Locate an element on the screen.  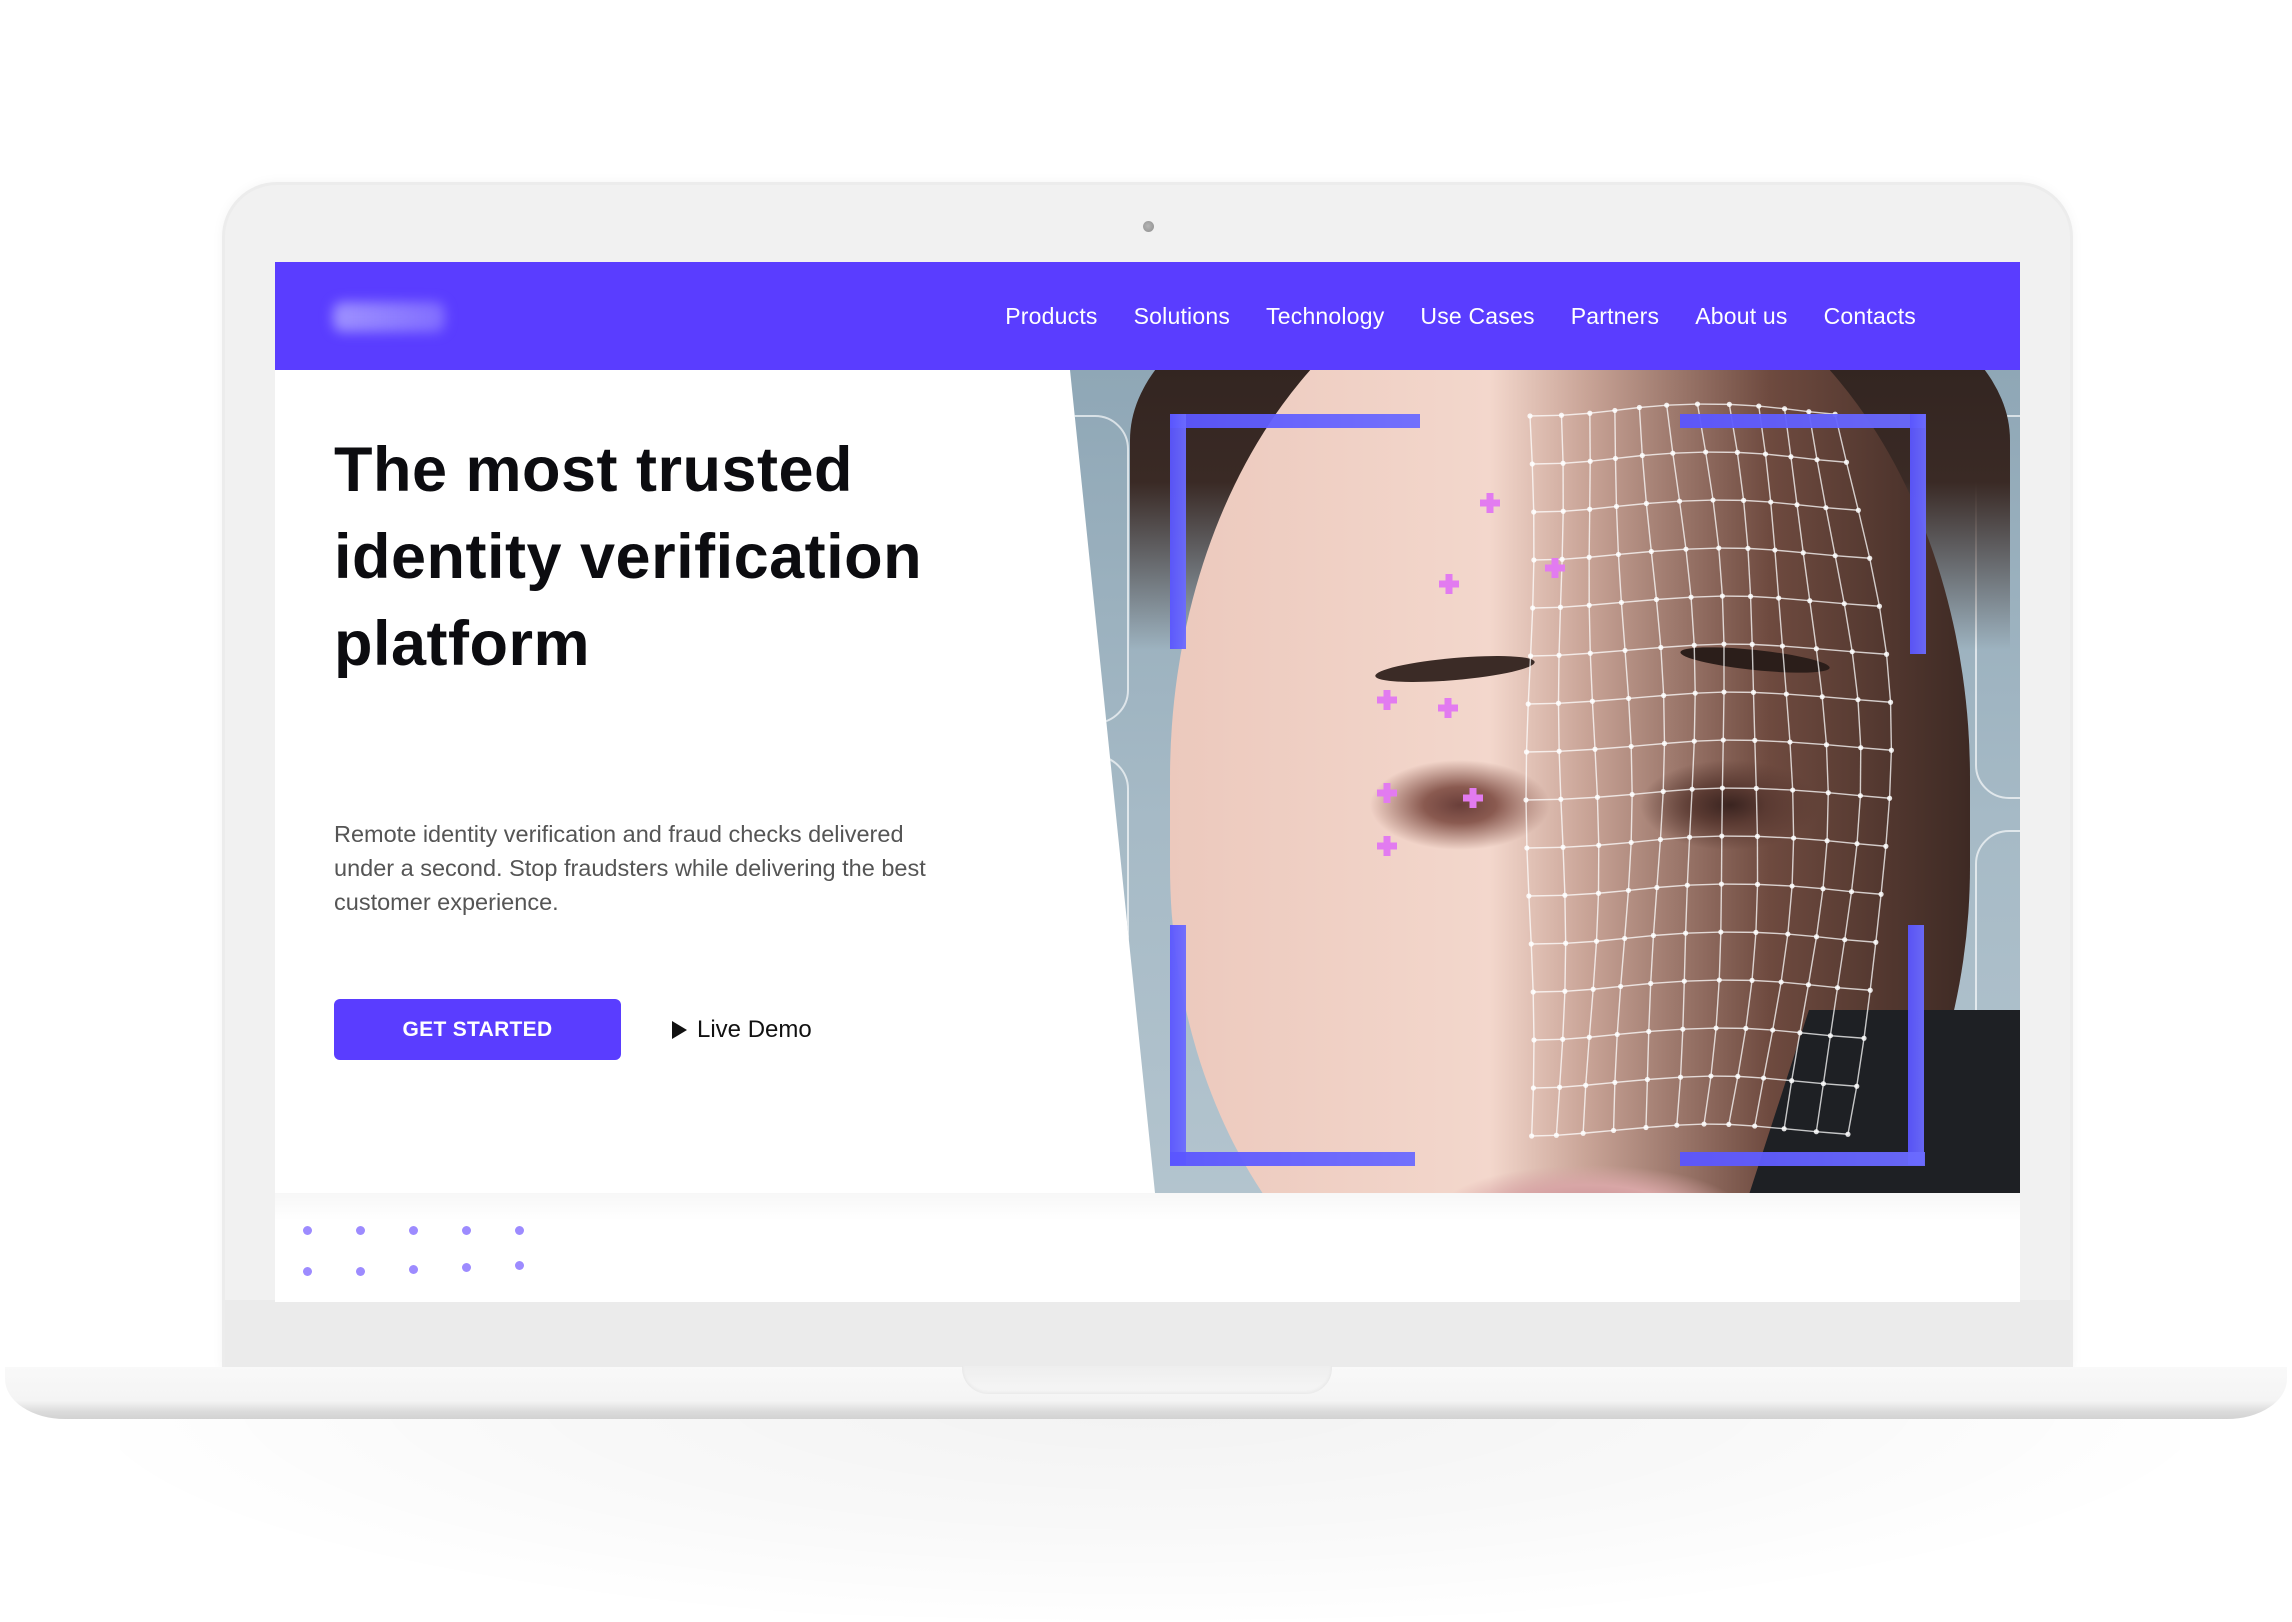
nav-item-about-us: About us is located at coordinates (1741, 316).